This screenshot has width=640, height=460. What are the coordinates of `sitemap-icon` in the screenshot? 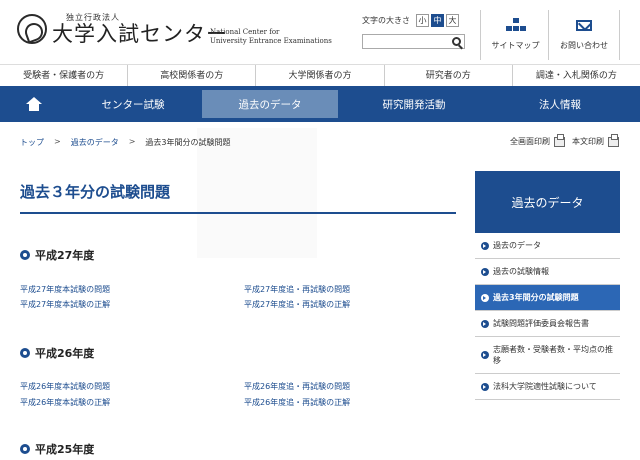 It's located at (515, 25).